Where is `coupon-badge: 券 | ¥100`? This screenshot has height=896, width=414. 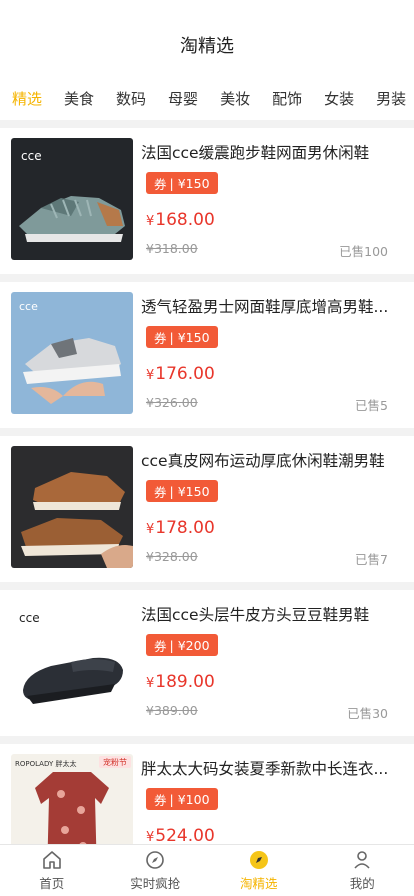
coupon-badge: 券 | ¥100 is located at coordinates (182, 799).